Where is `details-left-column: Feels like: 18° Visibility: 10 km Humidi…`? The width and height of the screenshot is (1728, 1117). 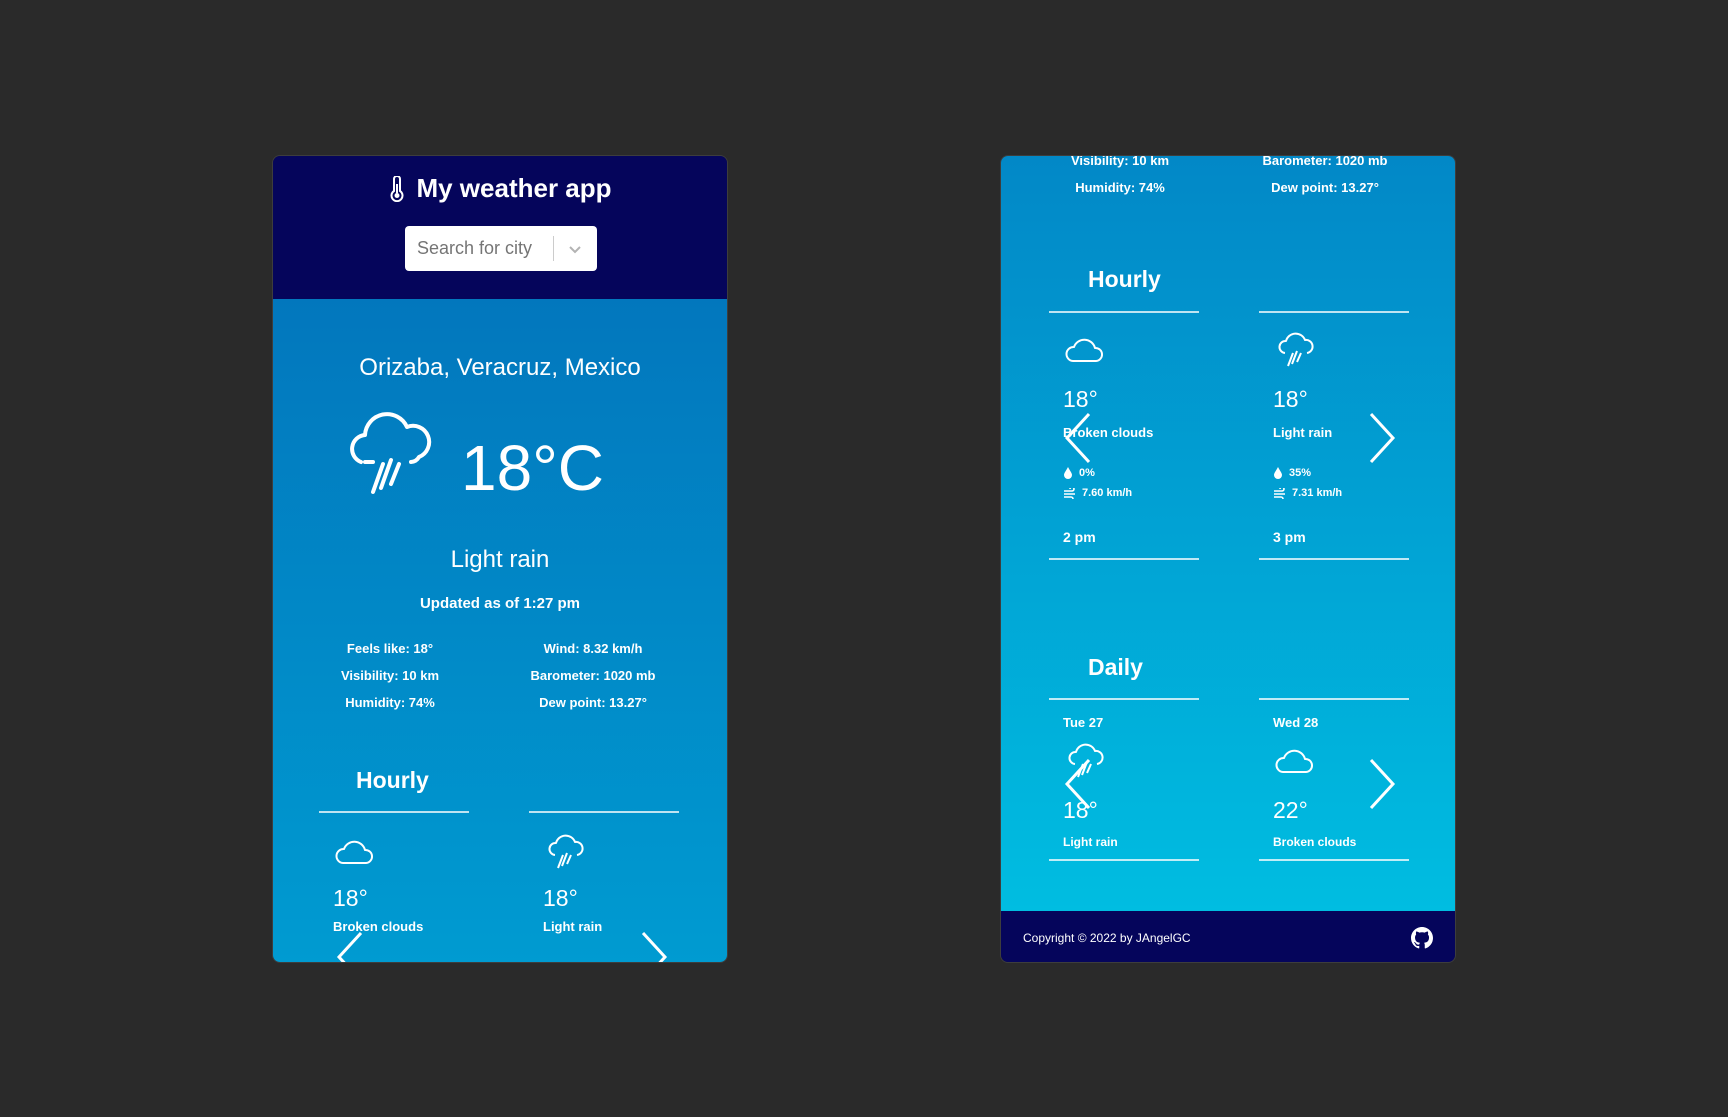
details-left-column: Feels like: 18° Visibility: 10 km Humidi… is located at coordinates (390, 675).